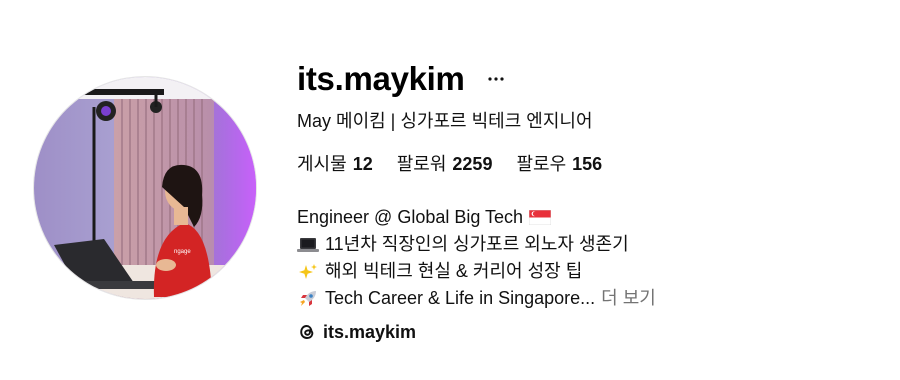 This screenshot has width=900, height=380. What do you see at coordinates (307, 332) in the screenshot?
I see `threads-icon` at bounding box center [307, 332].